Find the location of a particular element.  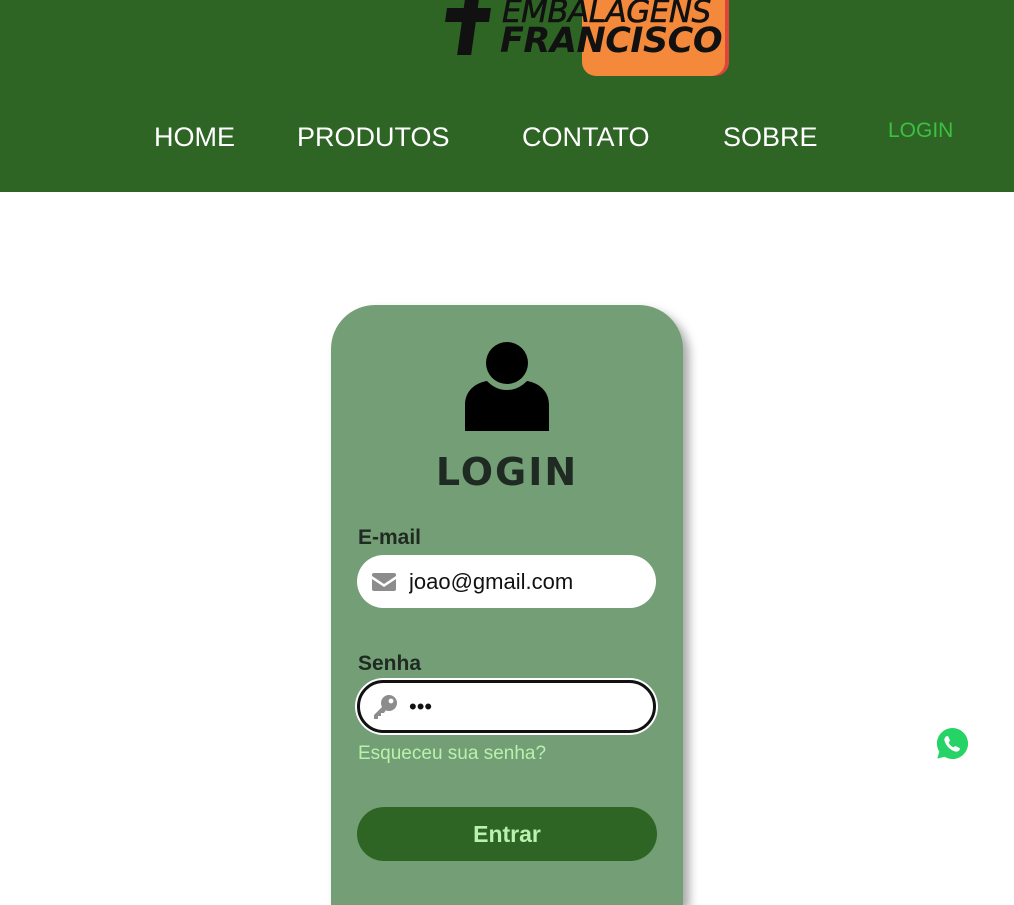

envelope-icon is located at coordinates (384, 581).